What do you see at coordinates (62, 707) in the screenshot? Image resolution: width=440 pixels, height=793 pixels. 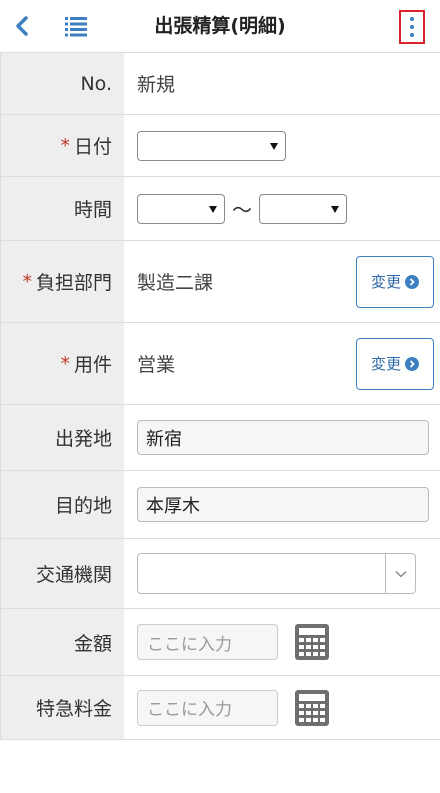 I see `express-fee-label: 特急料金` at bounding box center [62, 707].